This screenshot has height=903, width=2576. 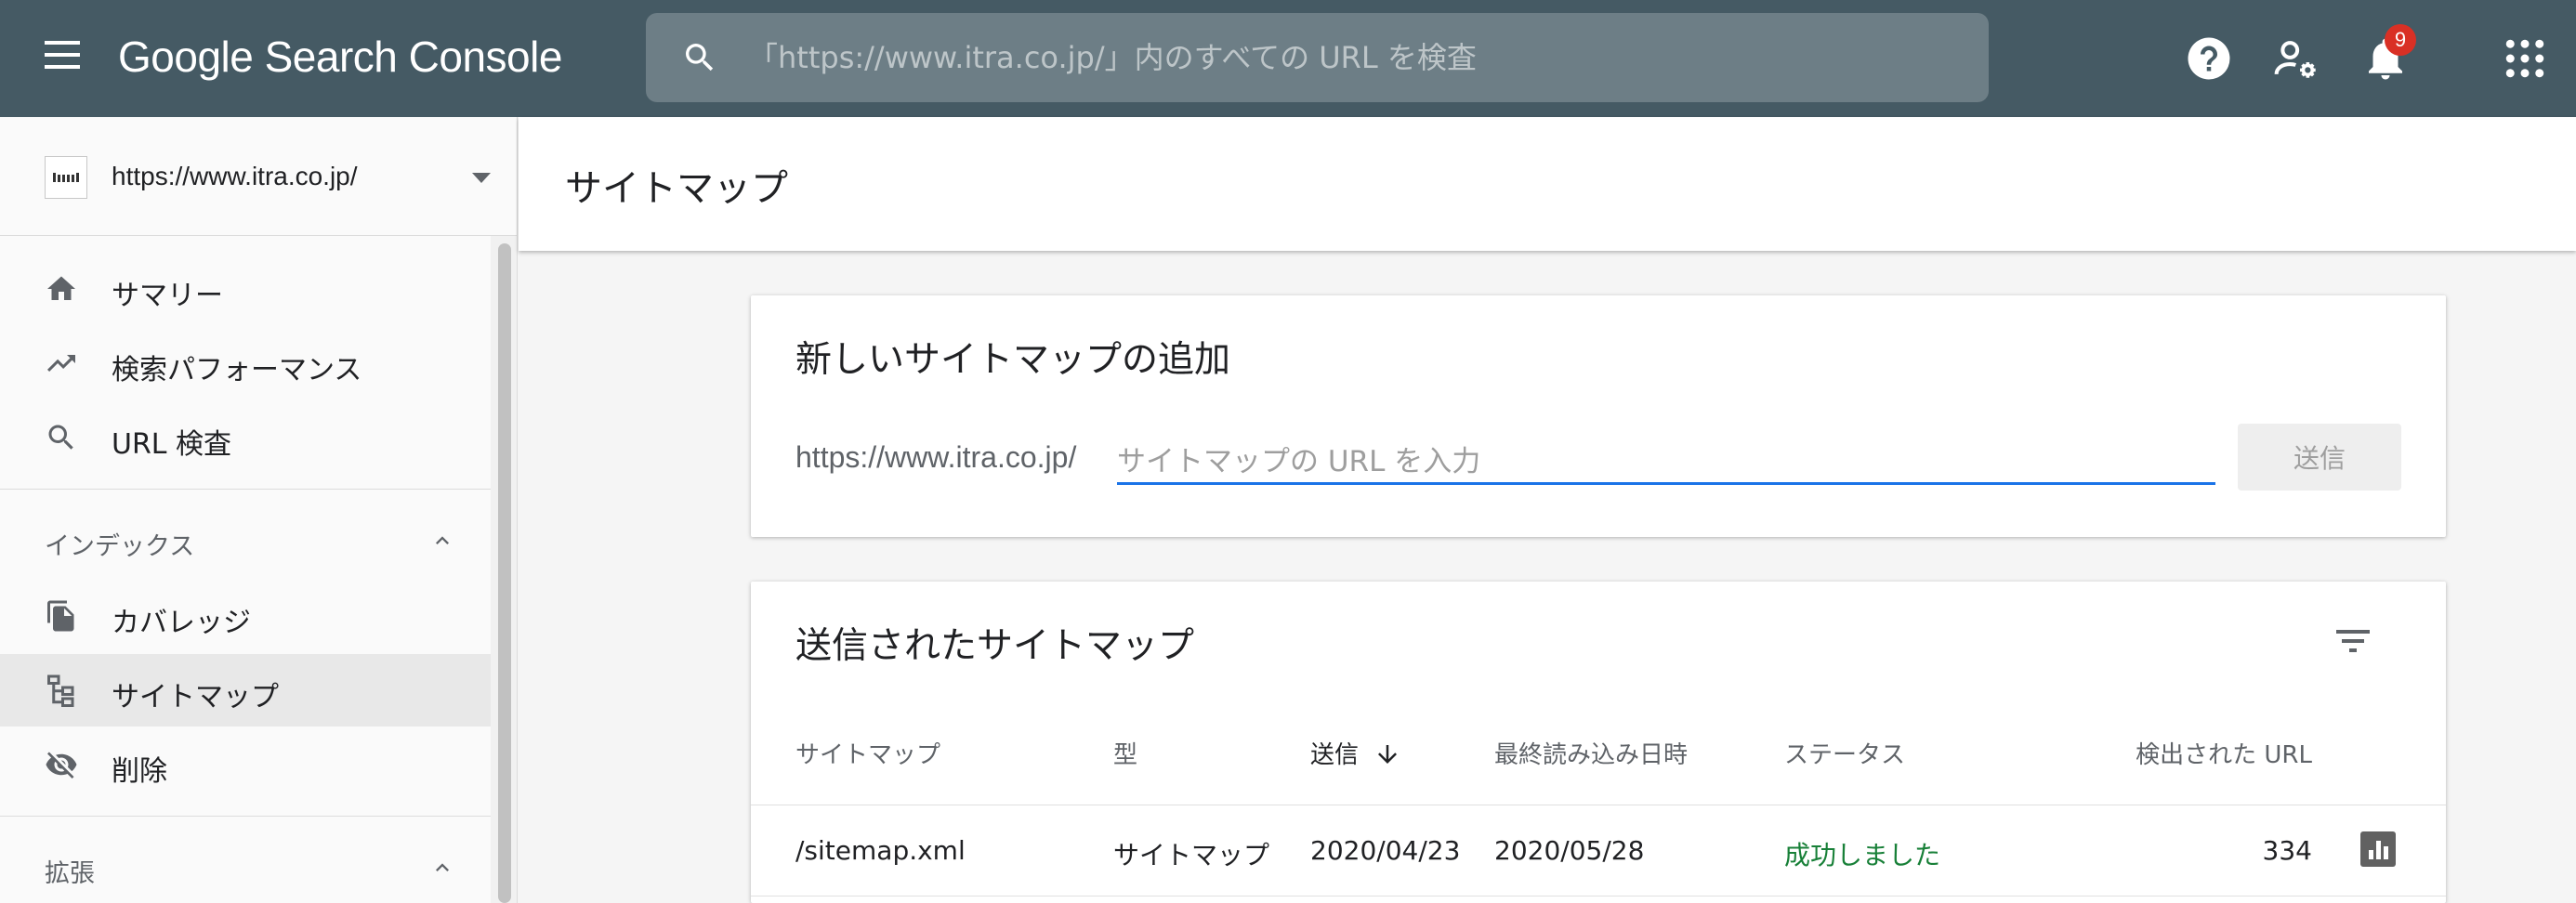 I want to click on column-header-last-read: 最終読み込み日時, so click(x=1591, y=753).